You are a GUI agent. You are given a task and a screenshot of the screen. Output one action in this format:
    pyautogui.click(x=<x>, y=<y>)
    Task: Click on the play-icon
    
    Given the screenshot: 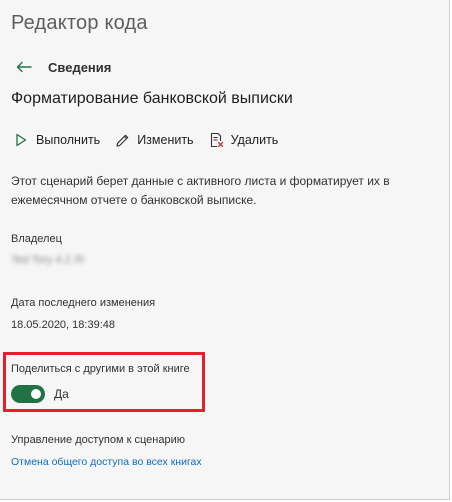 What is the action you would take?
    pyautogui.click(x=21, y=140)
    